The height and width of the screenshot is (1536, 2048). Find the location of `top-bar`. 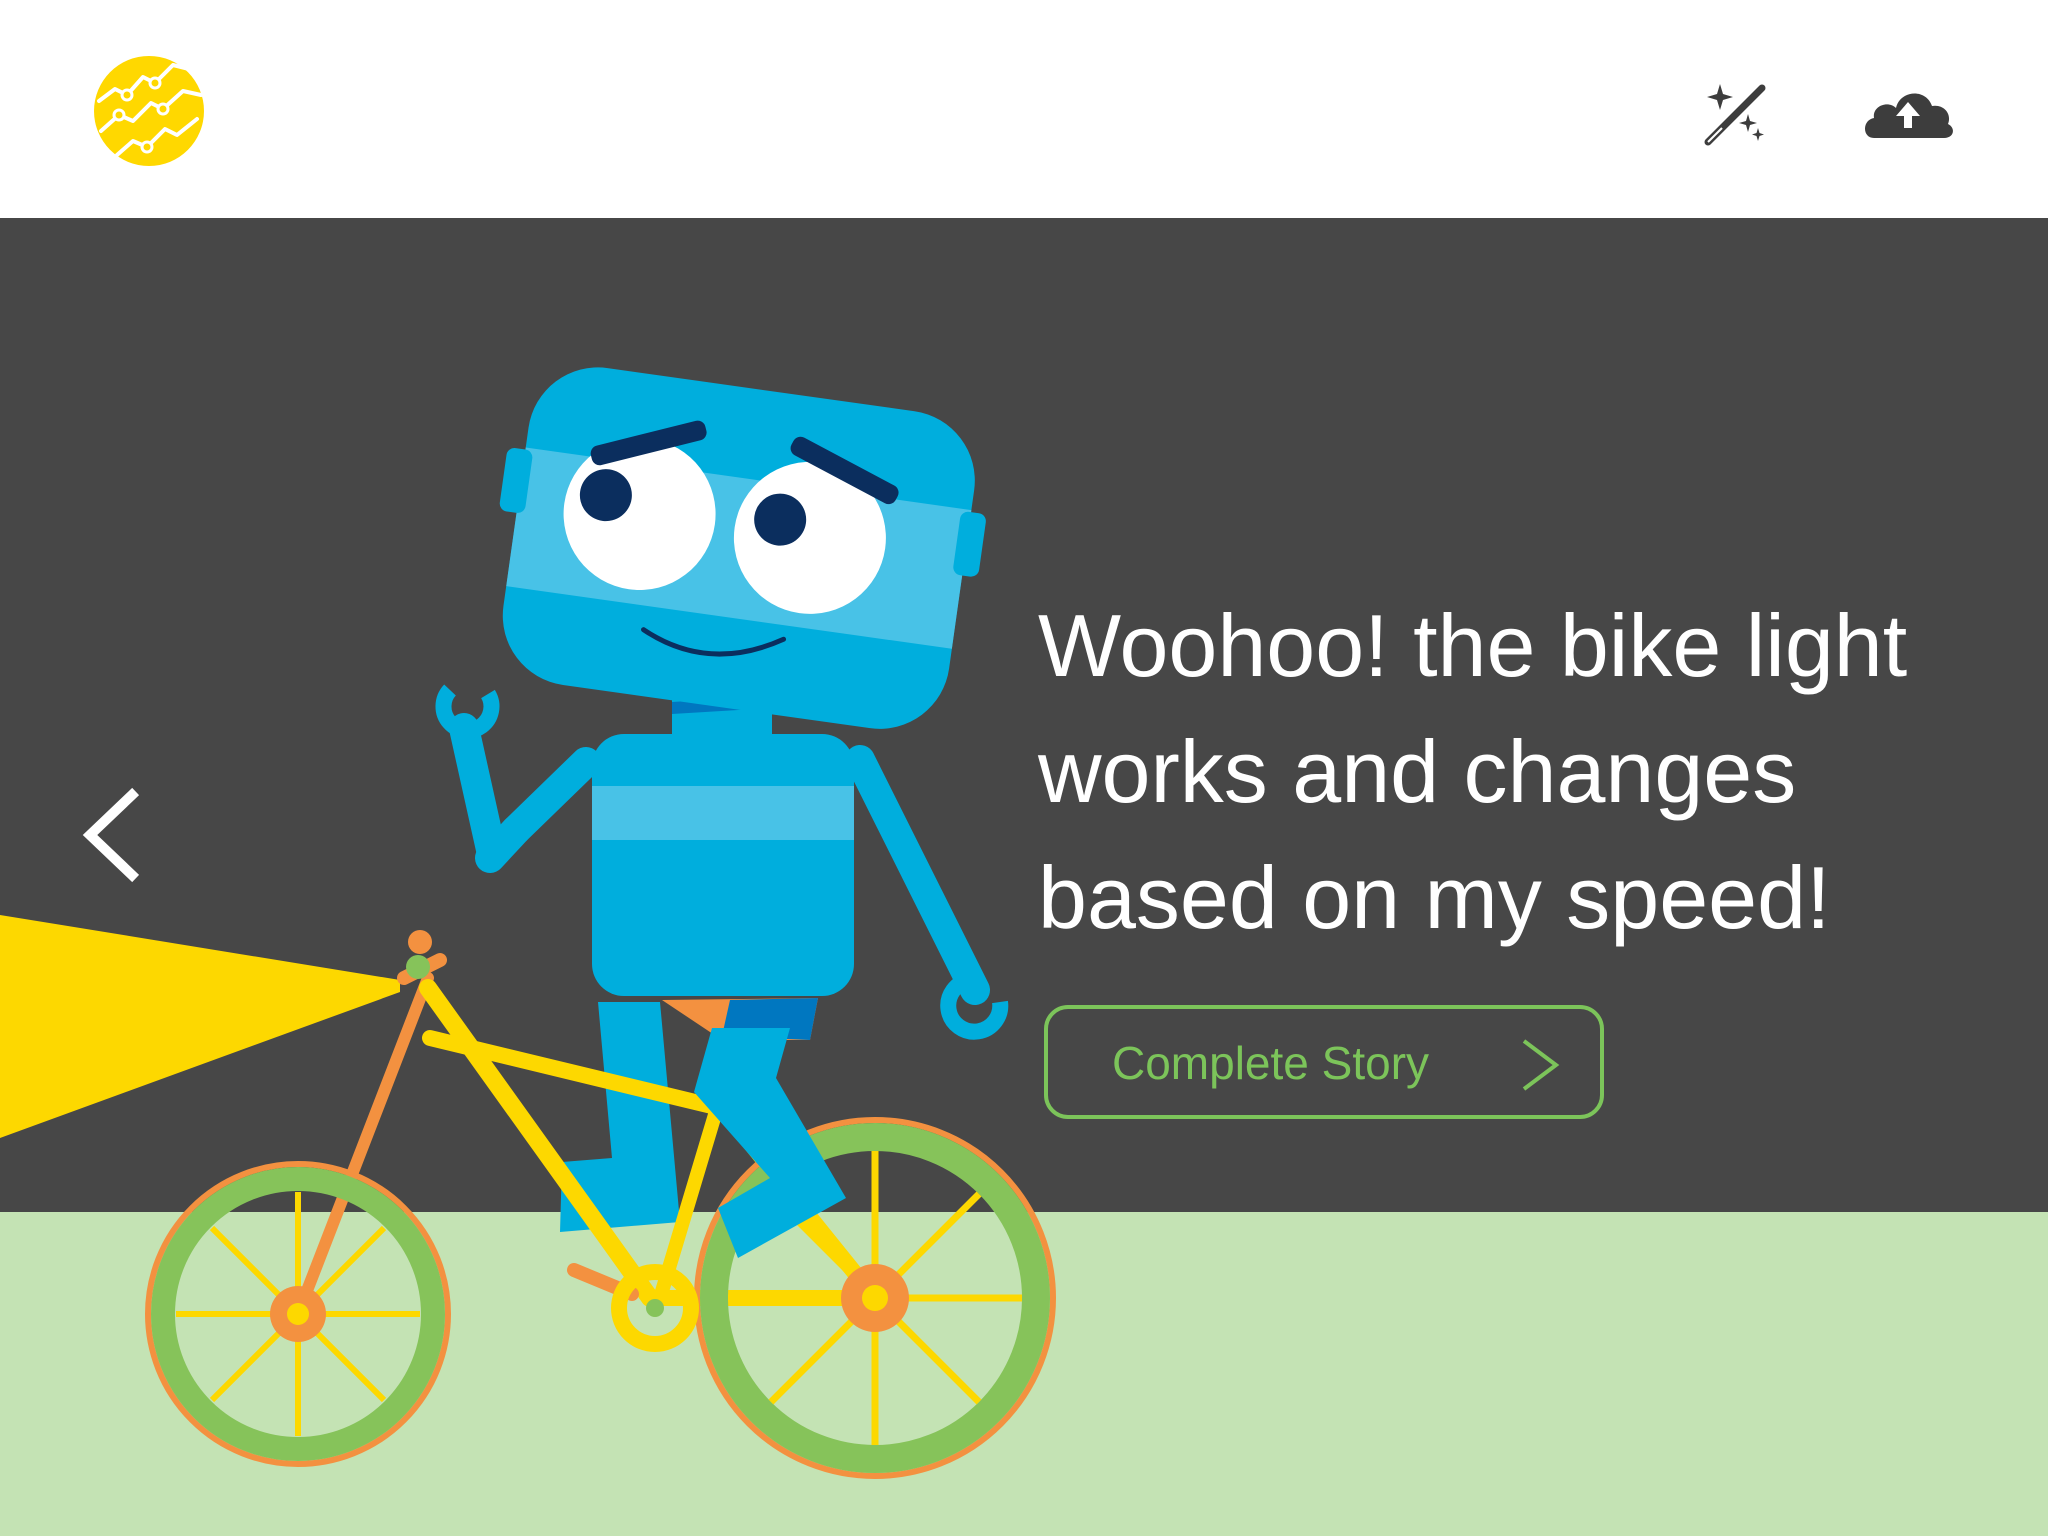

top-bar is located at coordinates (1024, 109).